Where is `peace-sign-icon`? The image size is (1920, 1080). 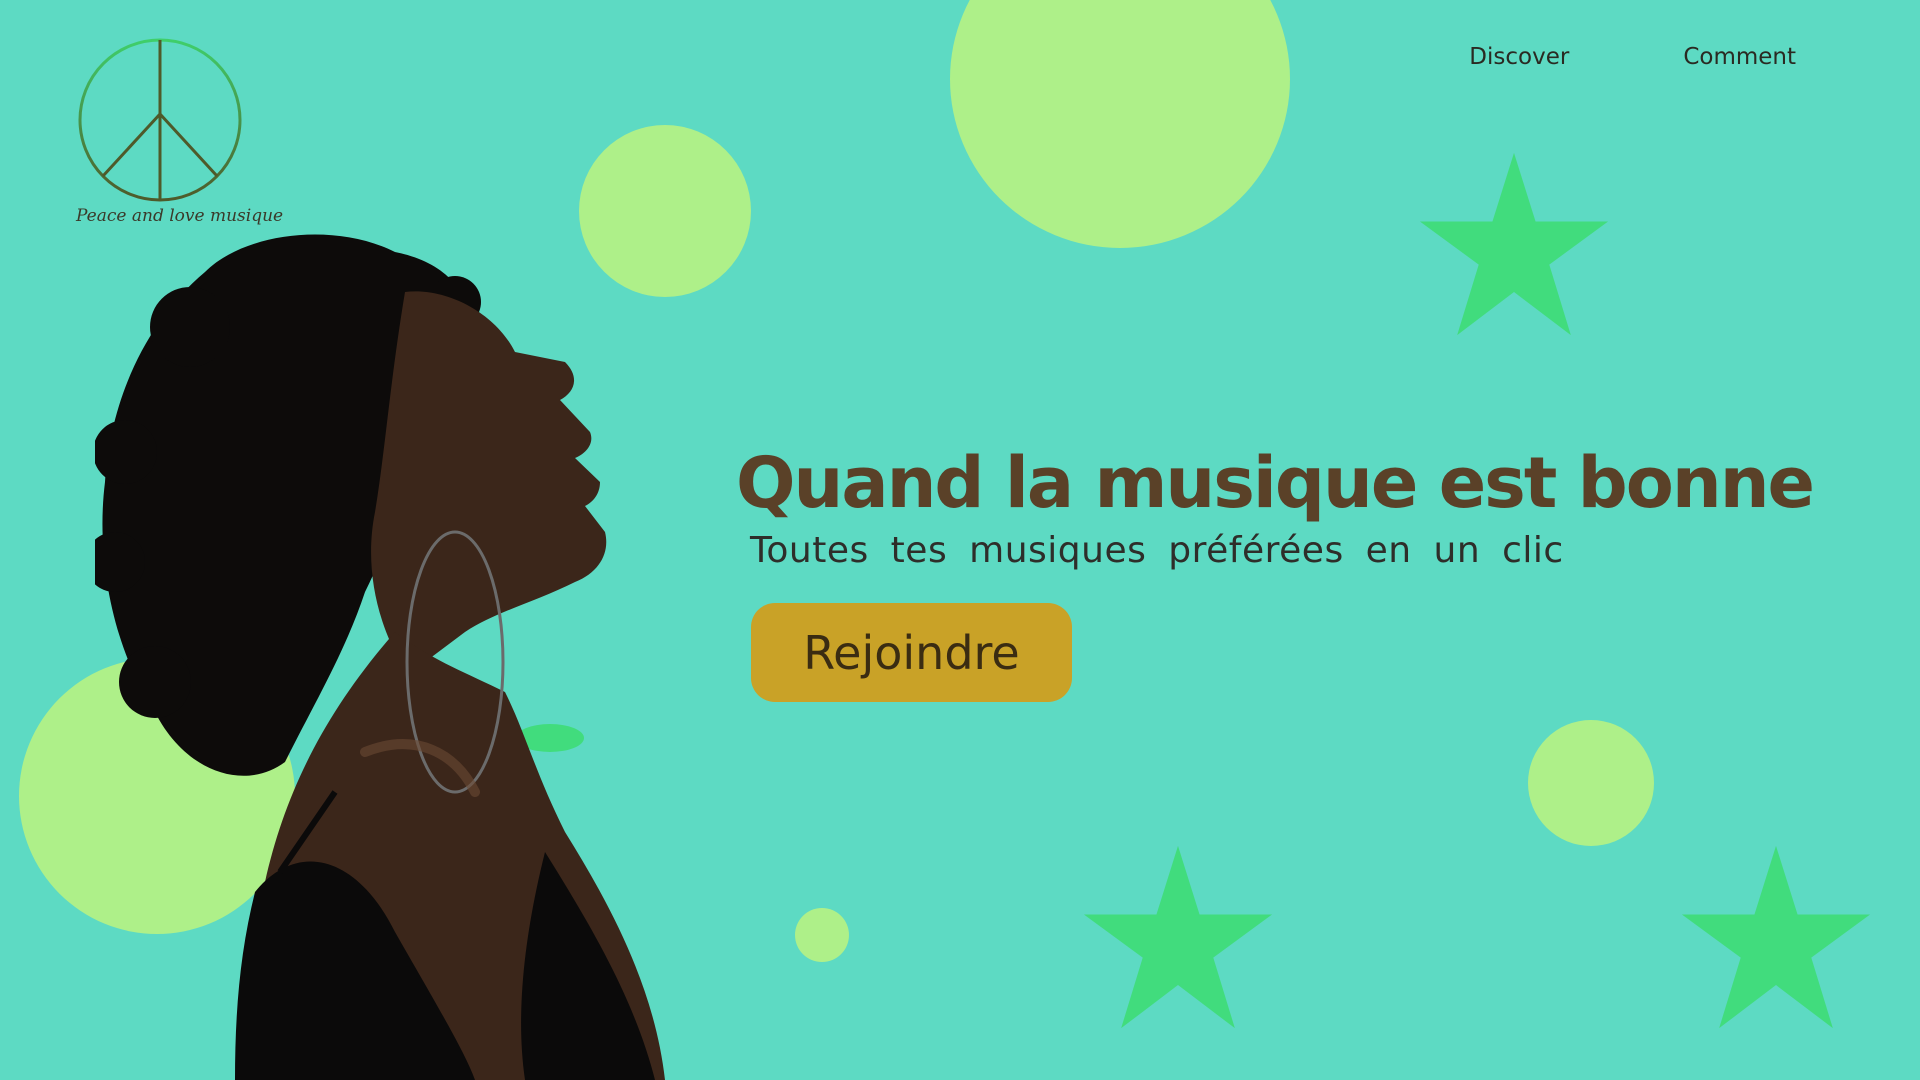
peace-sign-icon is located at coordinates (160, 120).